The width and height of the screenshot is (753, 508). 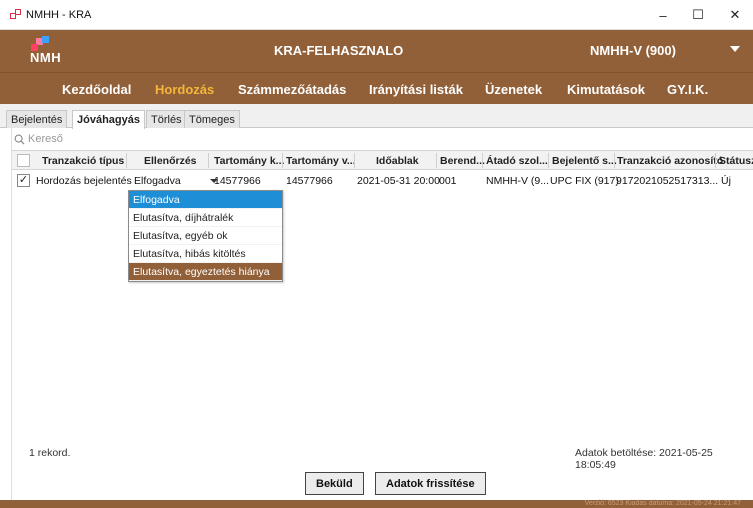 I want to click on tab-torles: Törlés, so click(x=166, y=119).